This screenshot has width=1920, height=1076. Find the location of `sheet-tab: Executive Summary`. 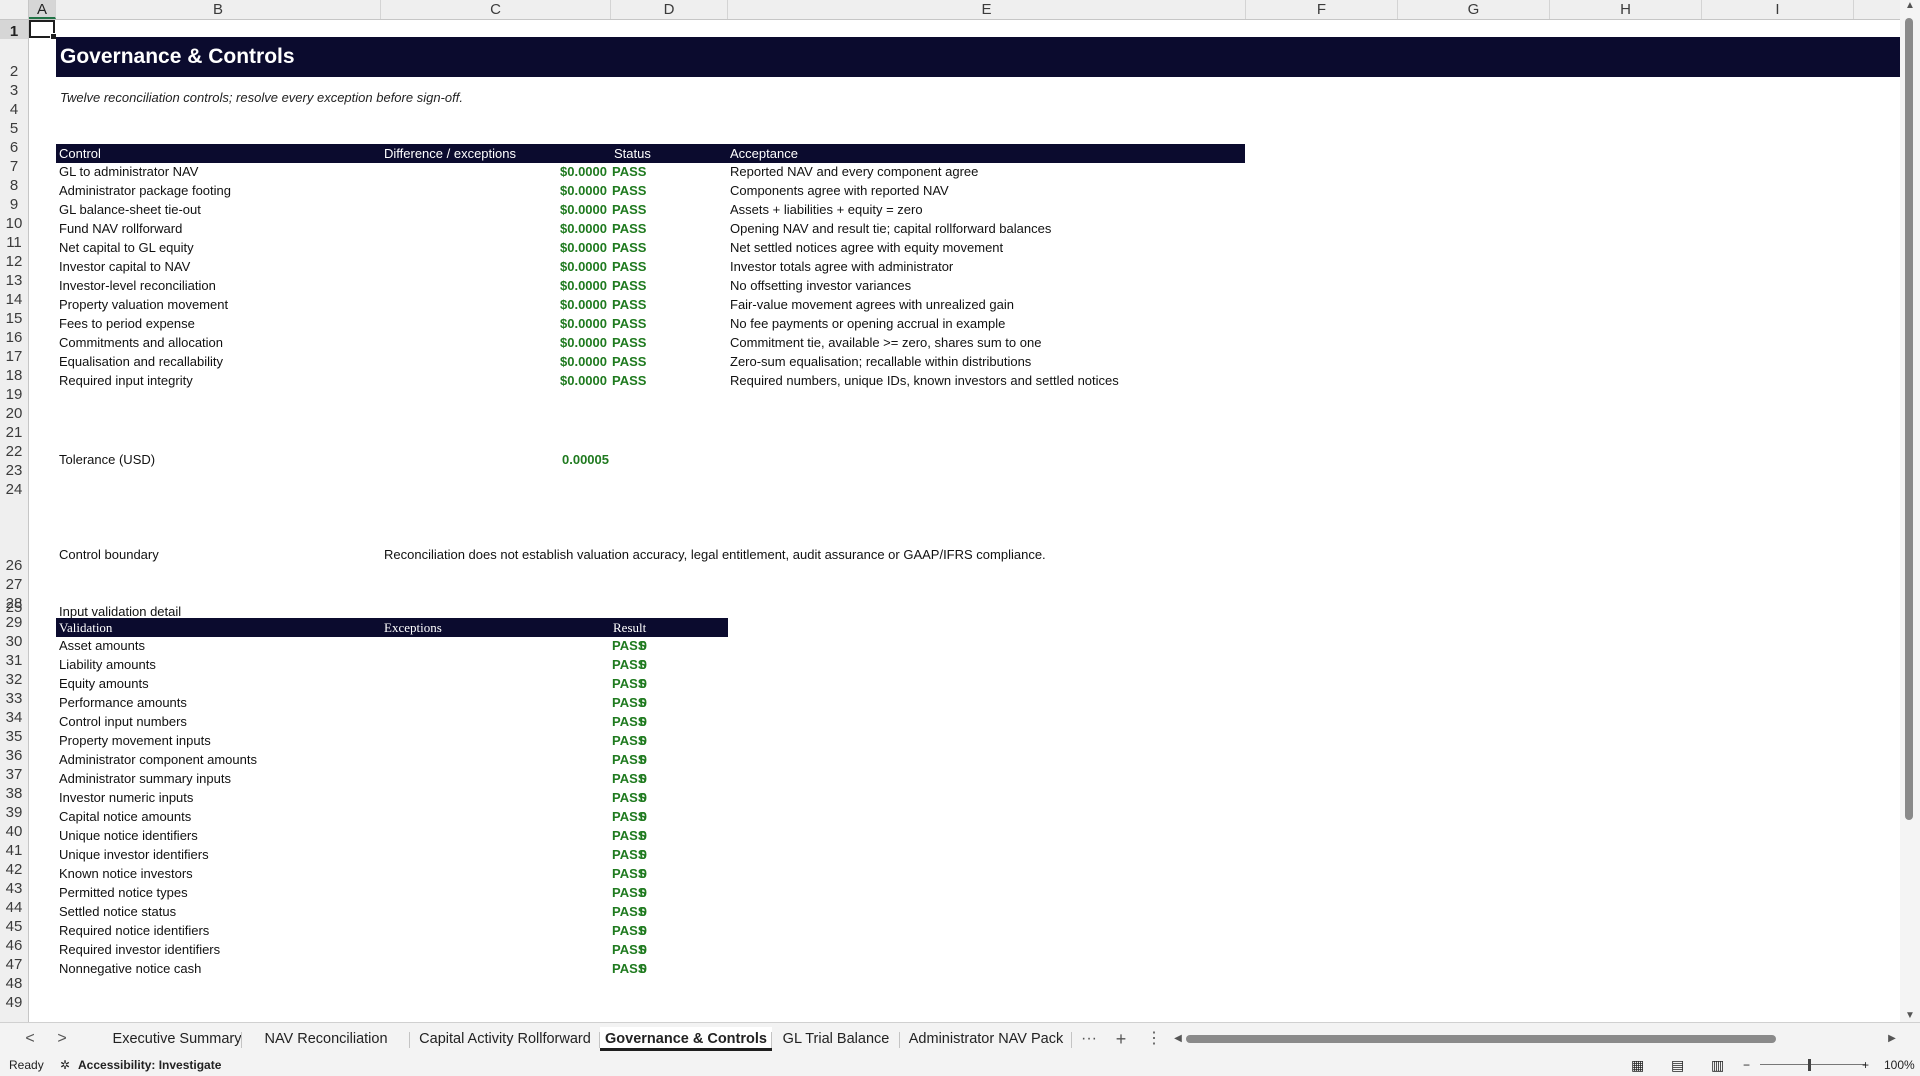

sheet-tab: Executive Summary is located at coordinates (177, 1039).